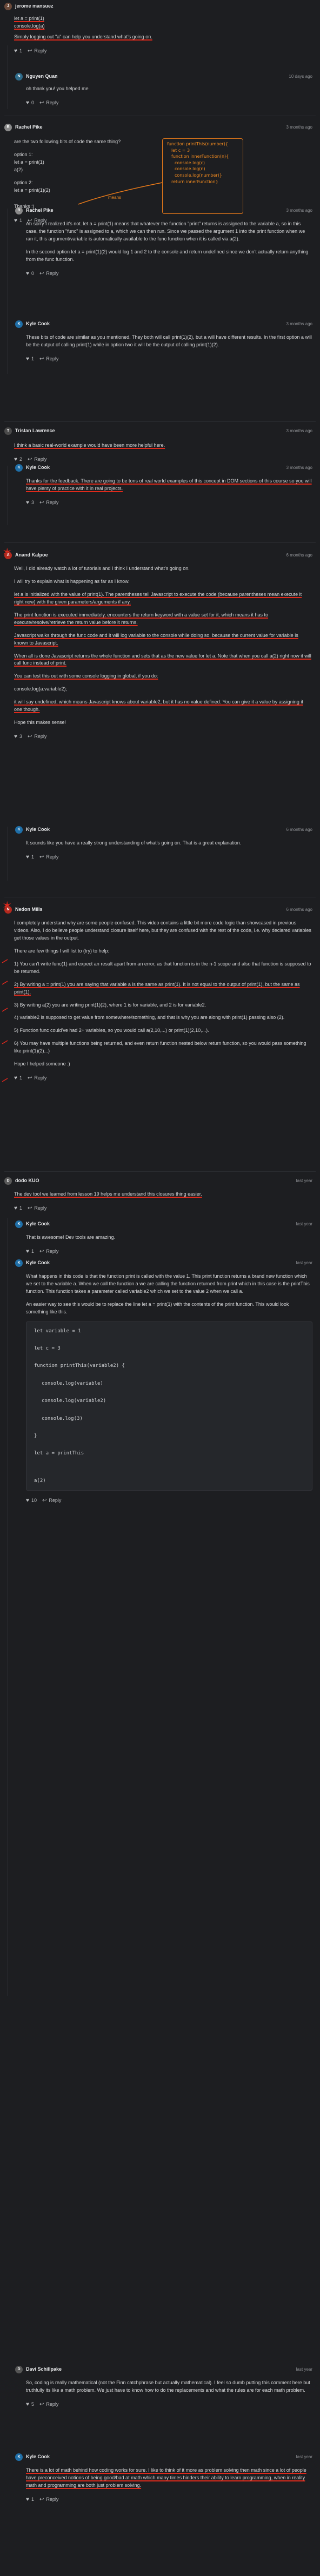 The width and height of the screenshot is (320, 2576). I want to click on avatar: R, so click(8, 127).